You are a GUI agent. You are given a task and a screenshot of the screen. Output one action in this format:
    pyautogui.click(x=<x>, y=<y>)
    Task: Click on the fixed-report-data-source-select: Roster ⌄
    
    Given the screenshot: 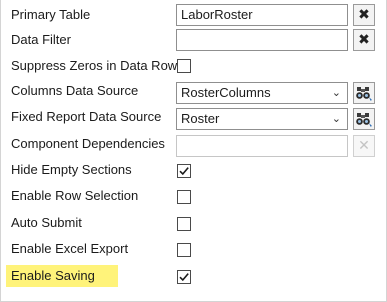 What is the action you would take?
    pyautogui.click(x=262, y=119)
    